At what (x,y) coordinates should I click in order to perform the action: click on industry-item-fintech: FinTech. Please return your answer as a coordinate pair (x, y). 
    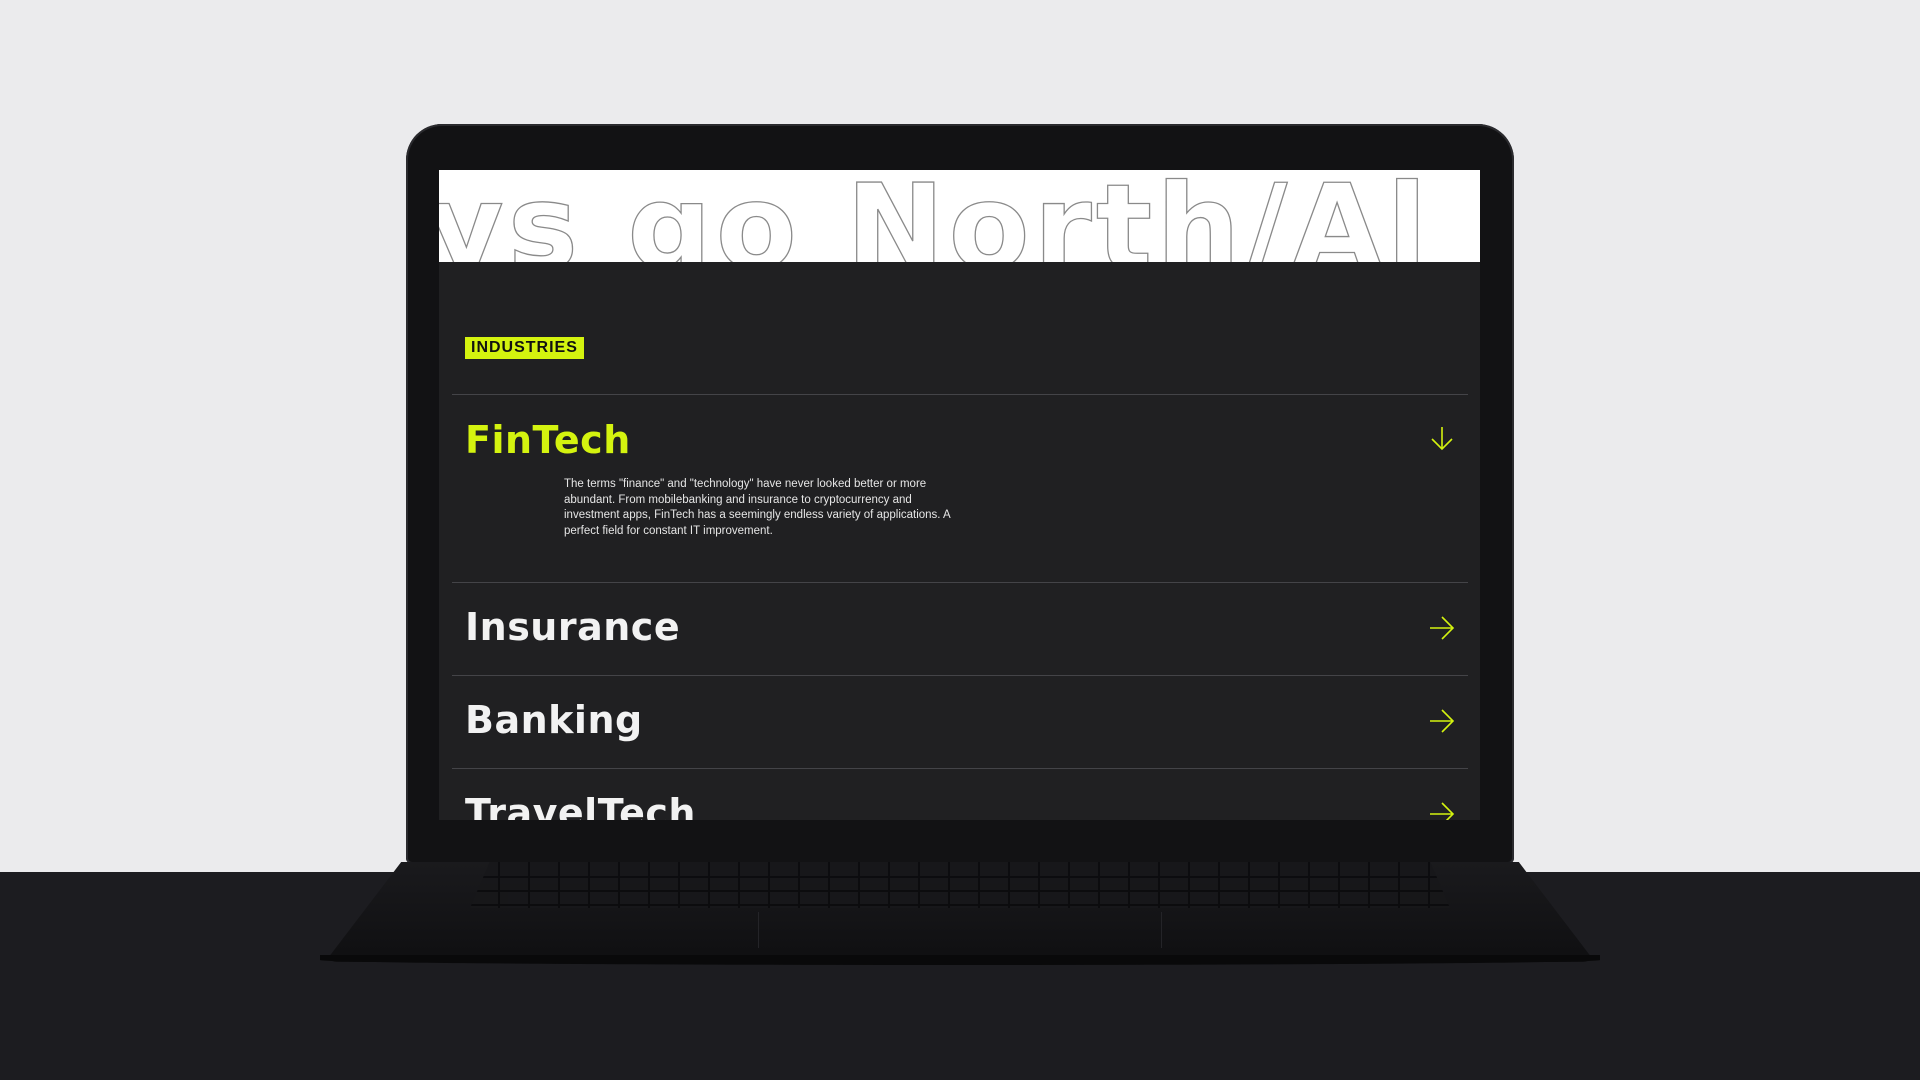
    Looking at the image, I should click on (548, 440).